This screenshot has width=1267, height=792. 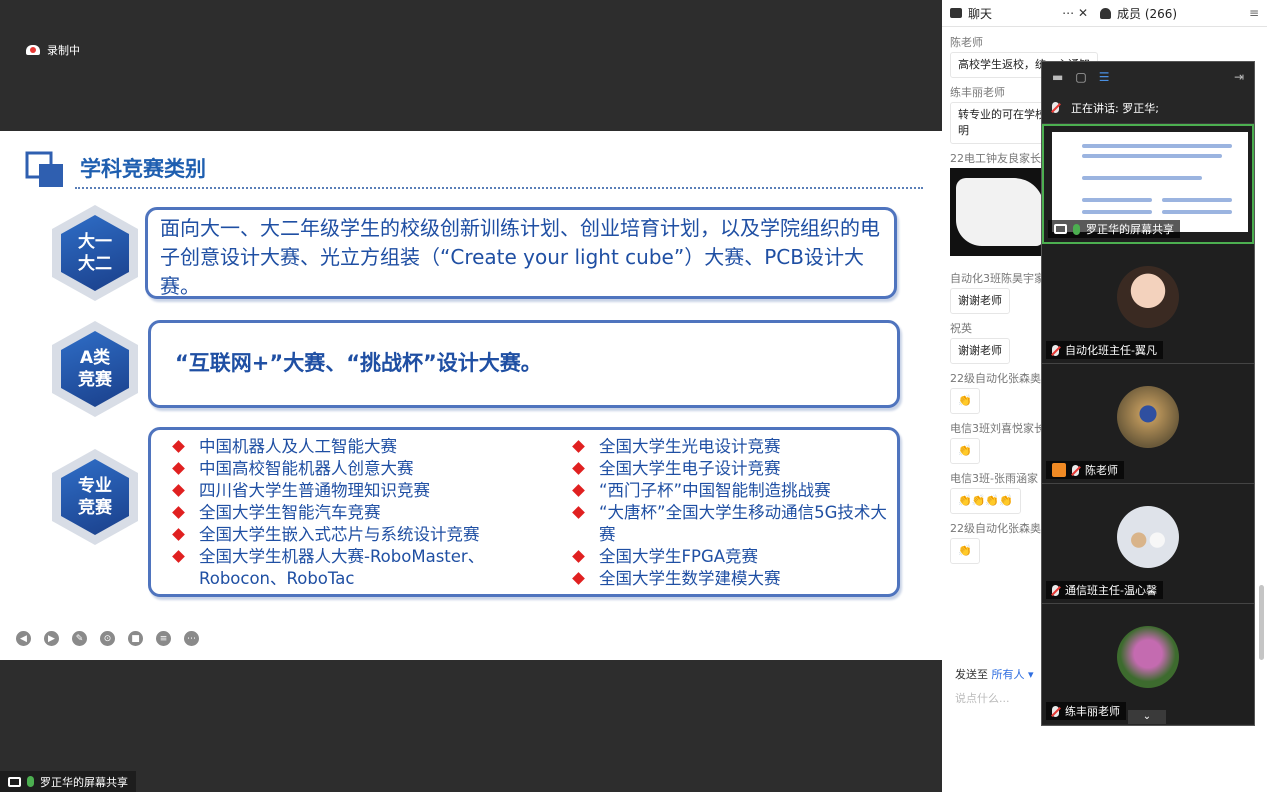 What do you see at coordinates (143, 169) in the screenshot?
I see `slide-title: 学科竞赛类别` at bounding box center [143, 169].